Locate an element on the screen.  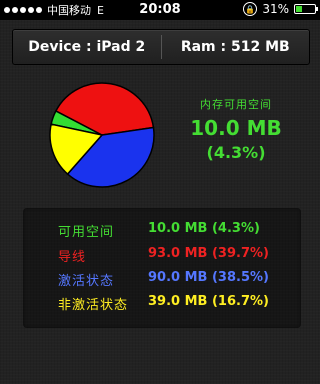
device-model: Device : iPad 2 is located at coordinates (87, 47).